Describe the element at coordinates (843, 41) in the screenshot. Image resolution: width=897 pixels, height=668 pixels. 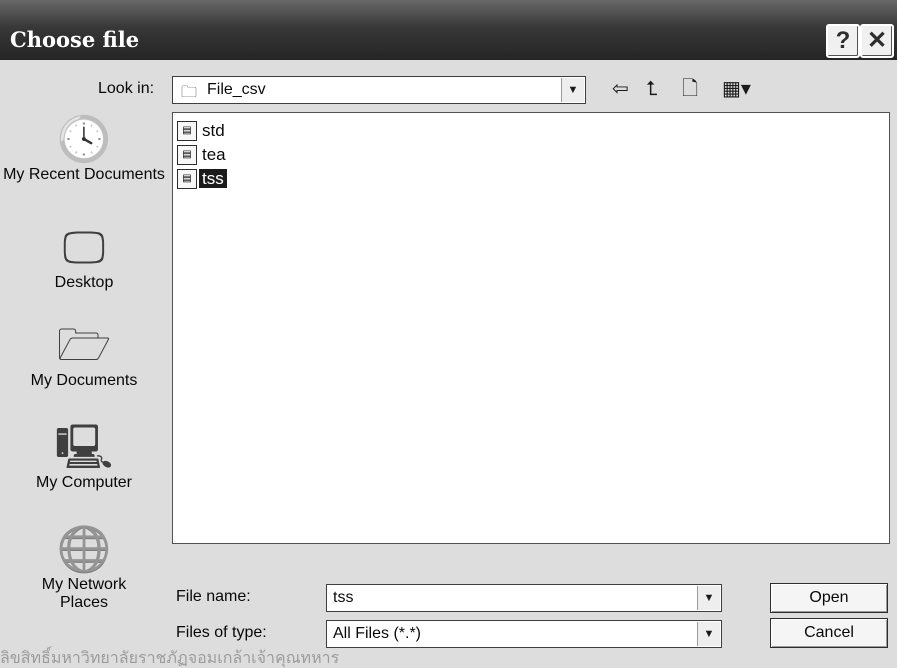
I see `help-button: ?` at that location.